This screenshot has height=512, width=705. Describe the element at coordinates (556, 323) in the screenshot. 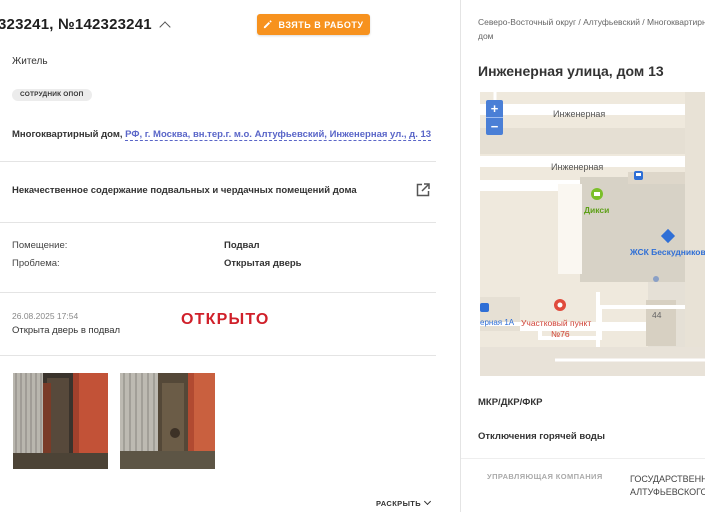

I see `map-poi-police: Участковый пункт` at that location.